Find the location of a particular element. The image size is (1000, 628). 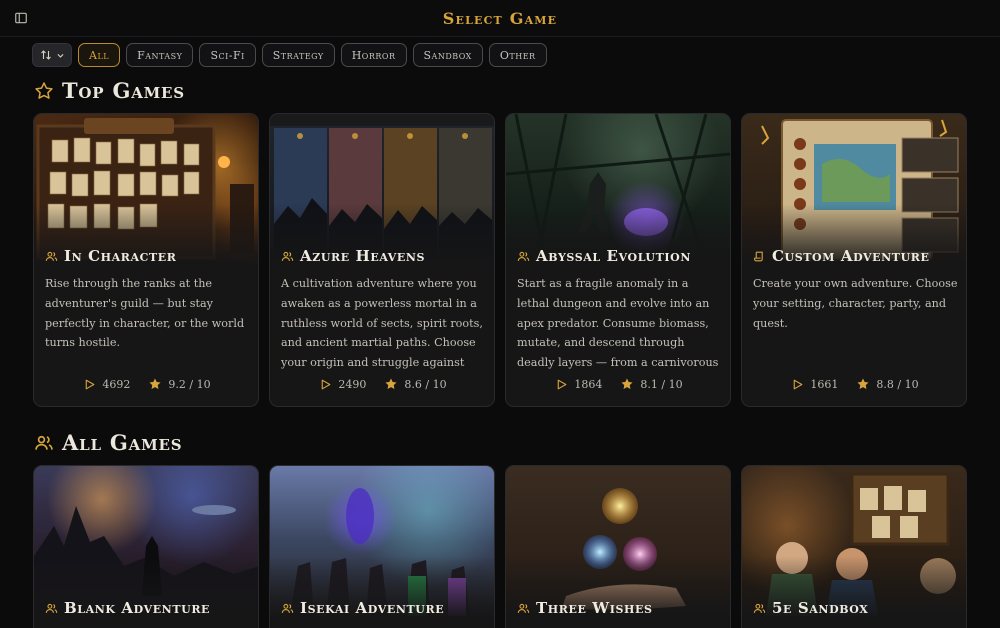

card-stats: 2490 8.6 / 10 is located at coordinates (382, 384).